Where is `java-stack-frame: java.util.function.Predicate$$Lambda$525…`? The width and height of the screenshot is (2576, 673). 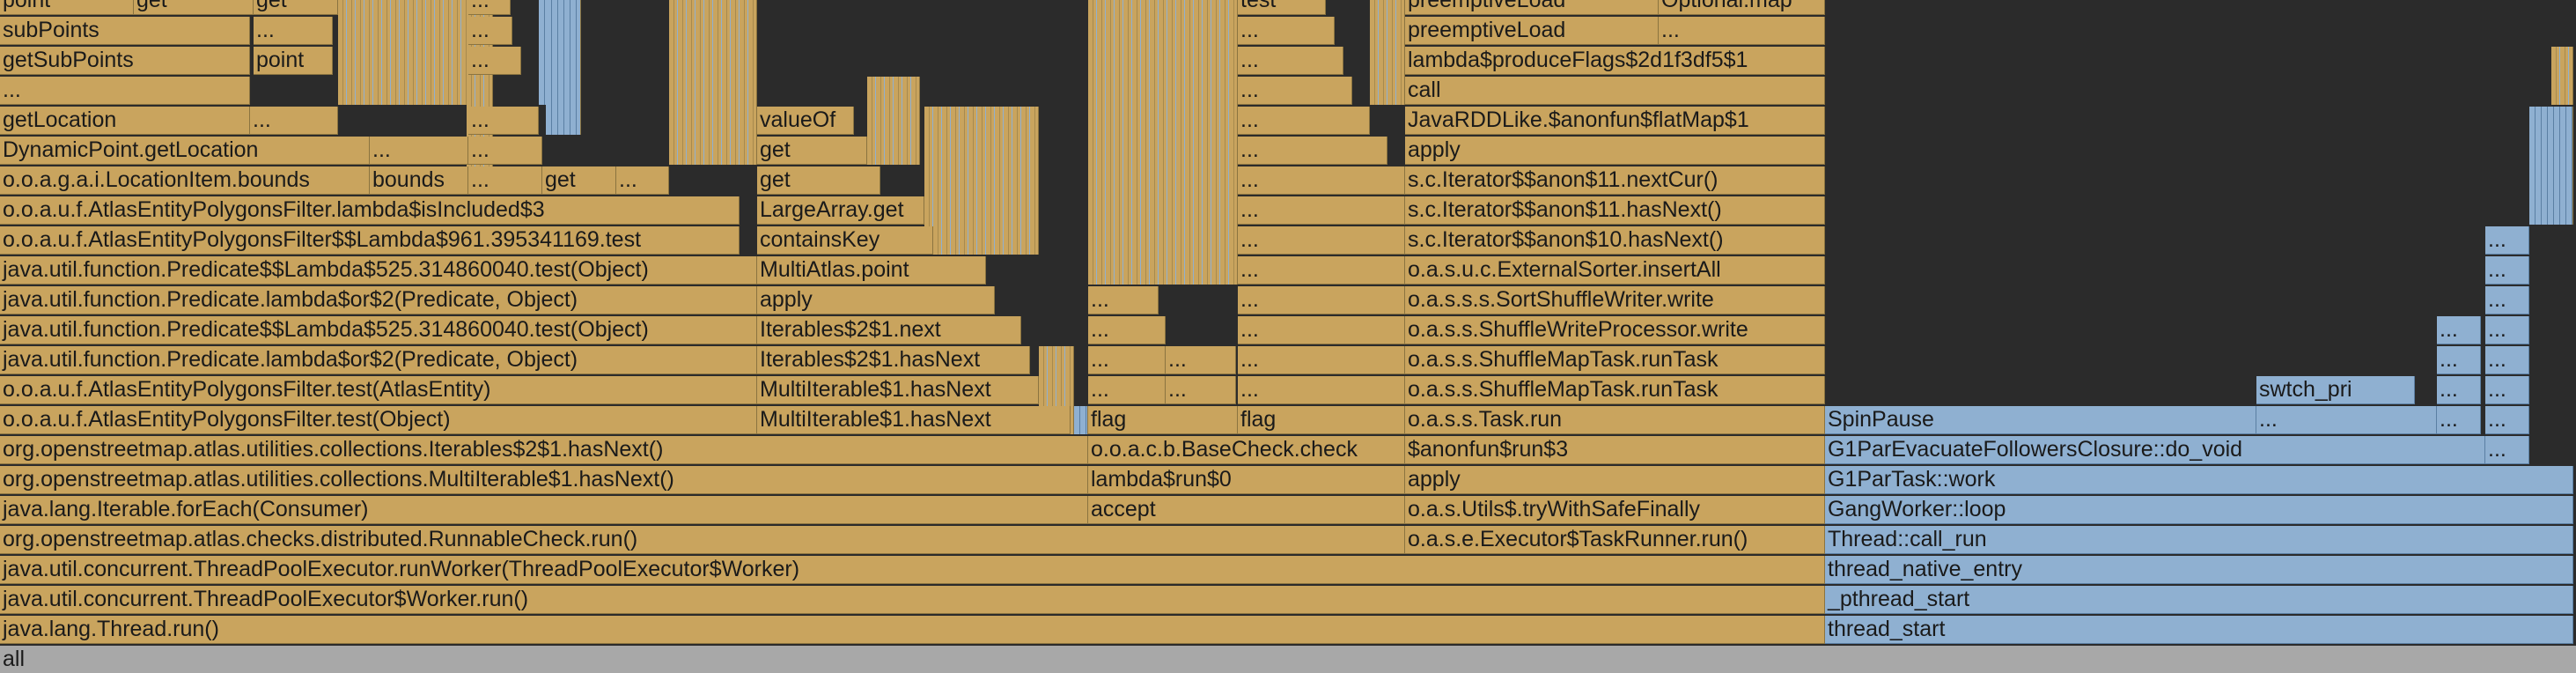
java-stack-frame: java.util.function.Predicate$$Lambda$525… is located at coordinates (379, 330).